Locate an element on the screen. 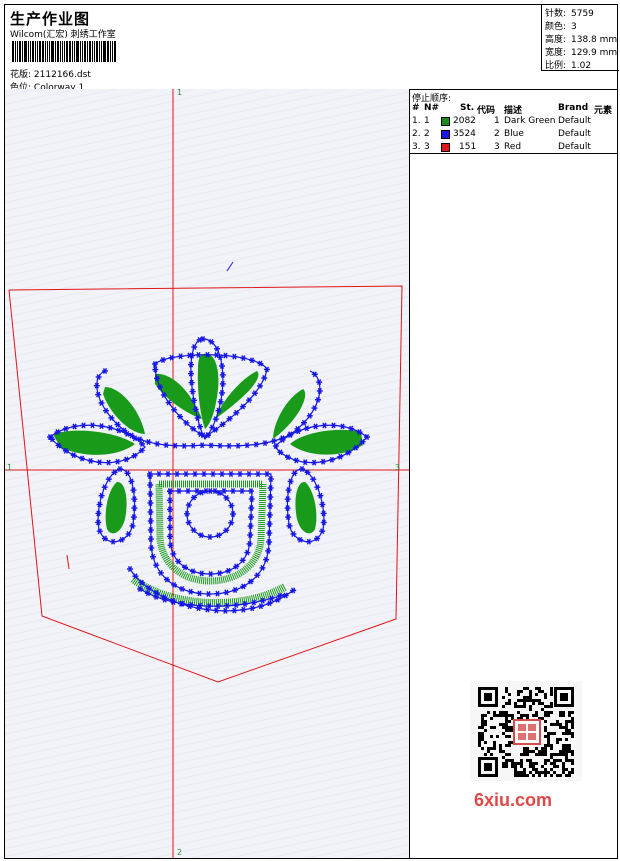  stop-row: 1. 1 2082 1 Dark Green Default is located at coordinates (514, 122).